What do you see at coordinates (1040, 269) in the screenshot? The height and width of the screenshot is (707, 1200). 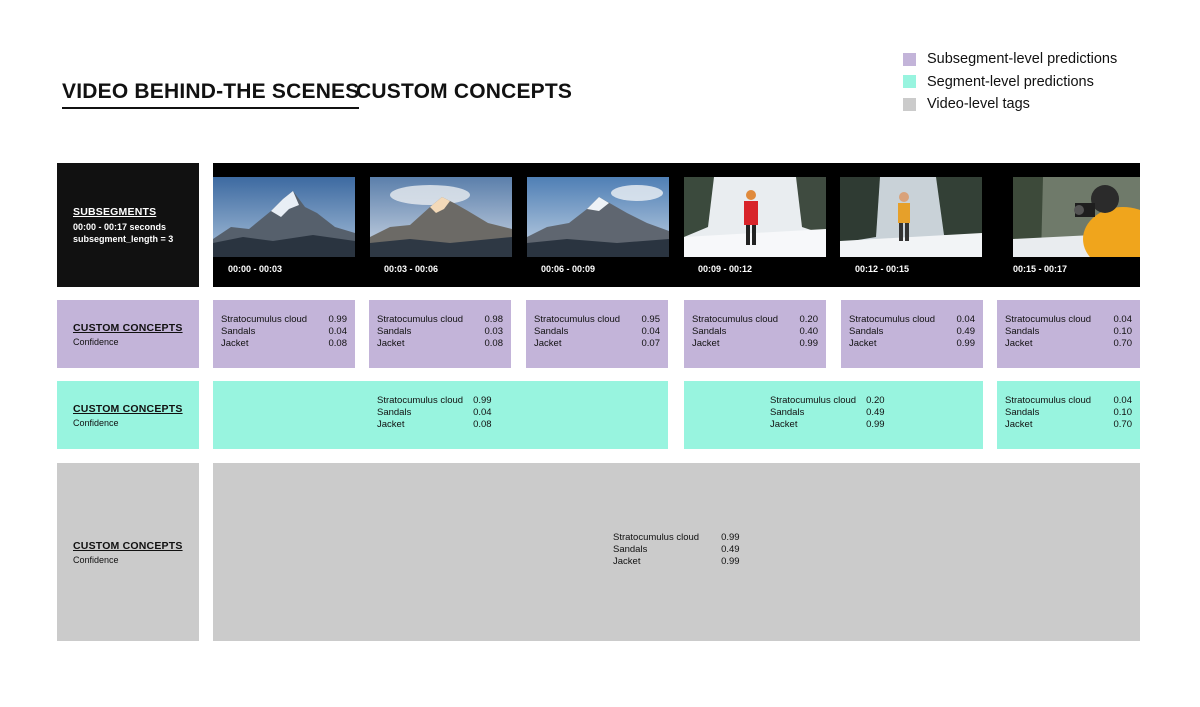 I see `frame-time: 00:15 - 00:17` at bounding box center [1040, 269].